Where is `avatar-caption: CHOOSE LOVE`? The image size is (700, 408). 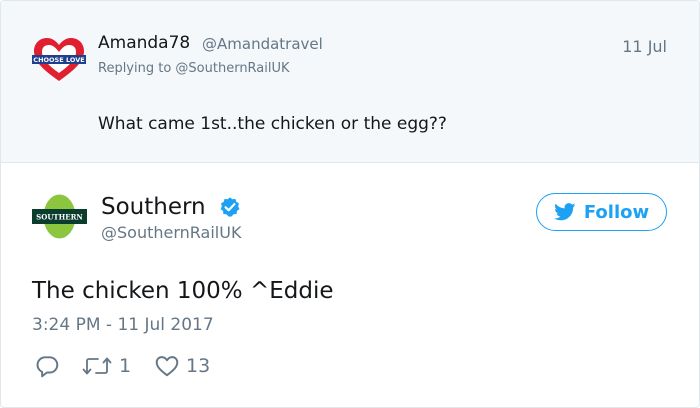 avatar-caption: CHOOSE LOVE is located at coordinates (58, 60).